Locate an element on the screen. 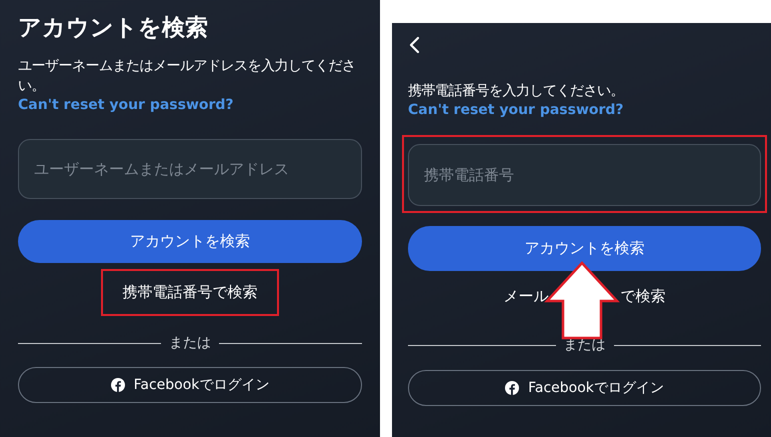 This screenshot has width=771, height=437. back-button is located at coordinates (414, 45).